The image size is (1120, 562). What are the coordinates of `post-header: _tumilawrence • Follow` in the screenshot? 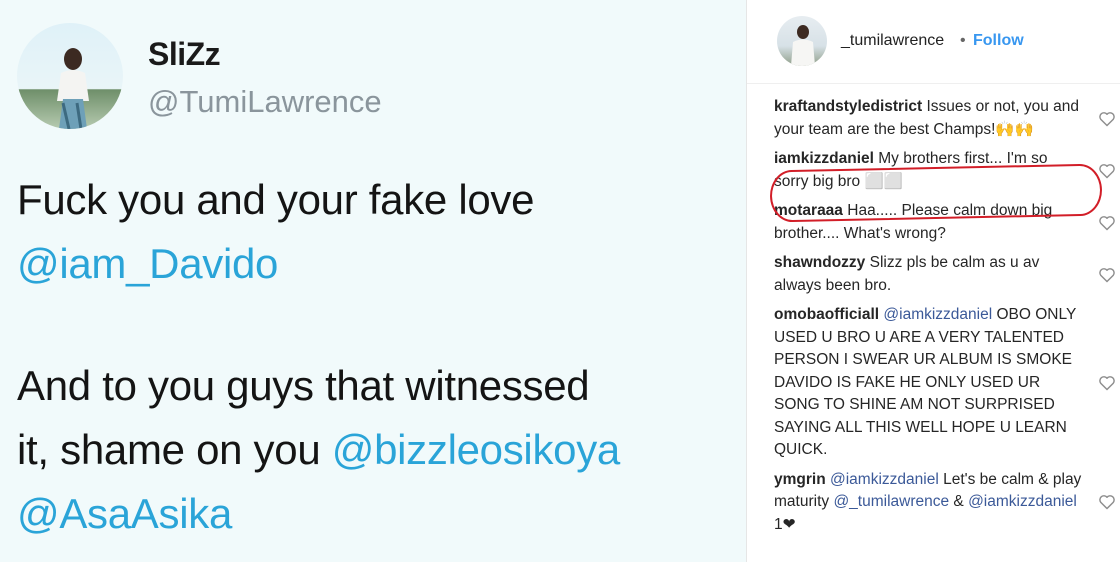 It's located at (933, 42).